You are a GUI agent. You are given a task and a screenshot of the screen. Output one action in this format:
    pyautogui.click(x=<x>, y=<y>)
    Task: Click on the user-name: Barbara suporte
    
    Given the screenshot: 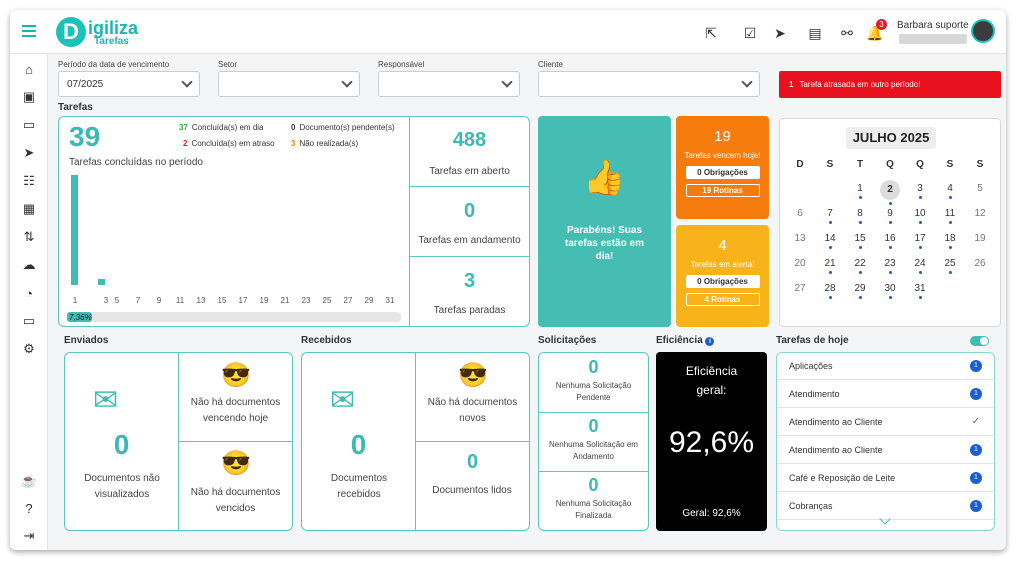 What is the action you would take?
    pyautogui.click(x=933, y=25)
    